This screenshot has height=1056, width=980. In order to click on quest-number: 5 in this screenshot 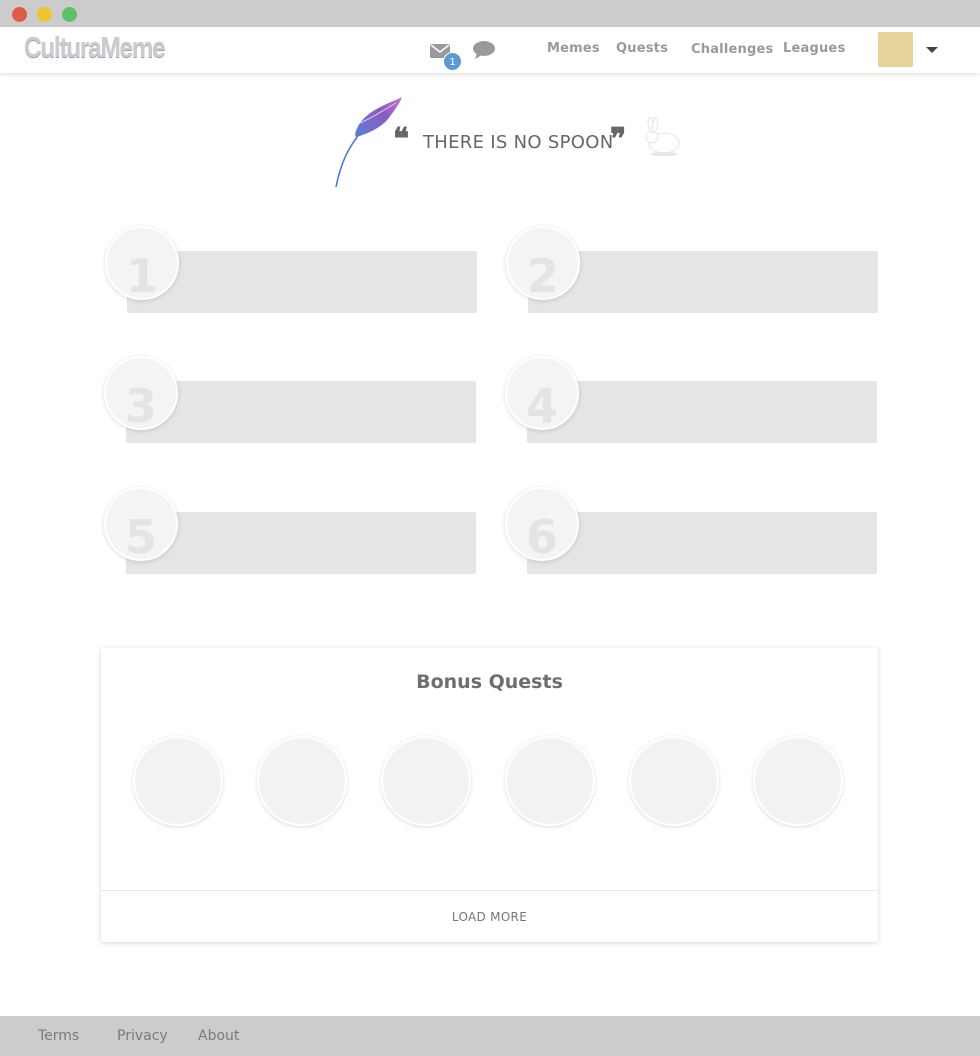, I will do `click(141, 524)`.